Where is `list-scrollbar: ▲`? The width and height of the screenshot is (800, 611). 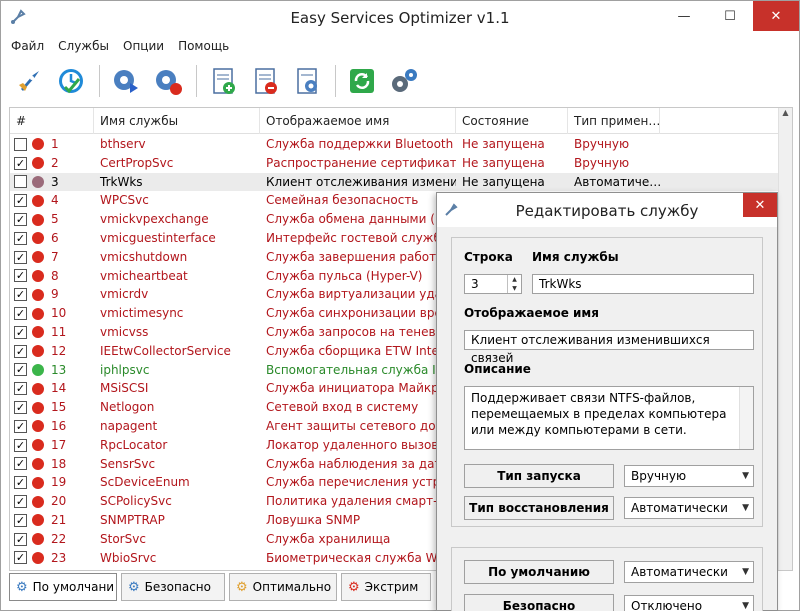 list-scrollbar: ▲ is located at coordinates (785, 339).